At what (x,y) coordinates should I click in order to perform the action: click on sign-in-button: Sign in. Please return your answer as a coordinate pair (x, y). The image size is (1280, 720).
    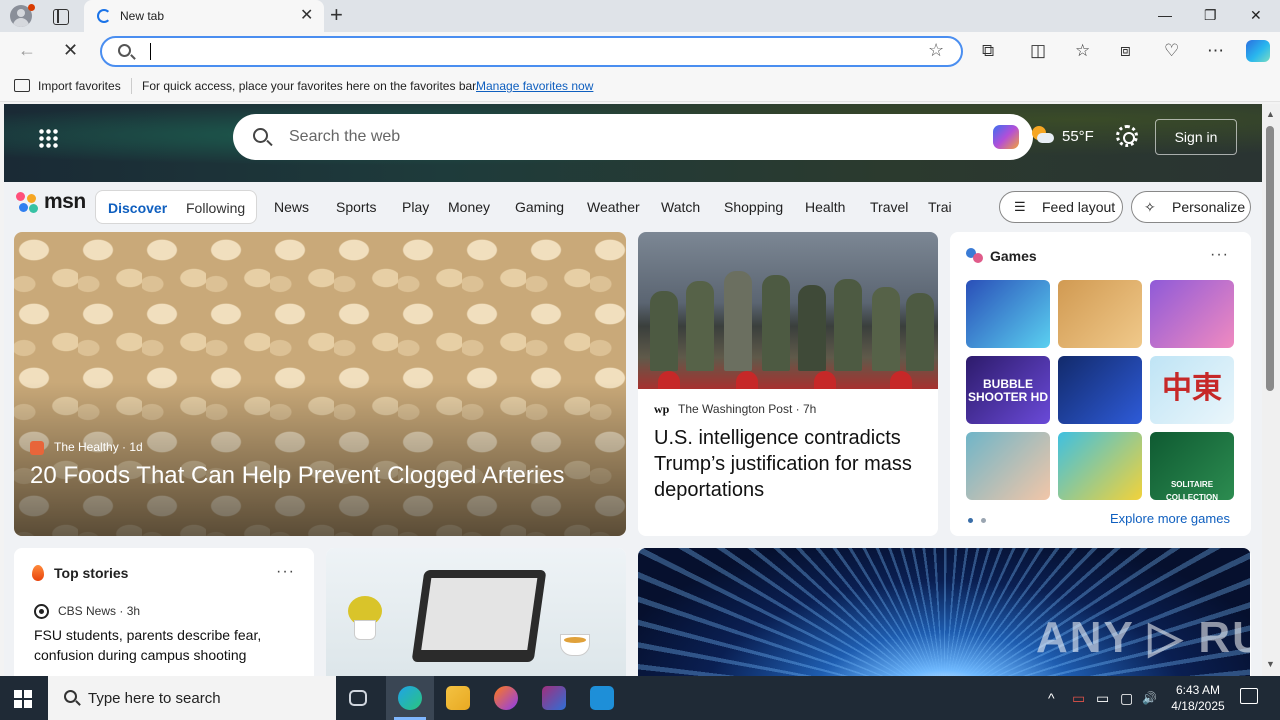
    Looking at the image, I should click on (1196, 137).